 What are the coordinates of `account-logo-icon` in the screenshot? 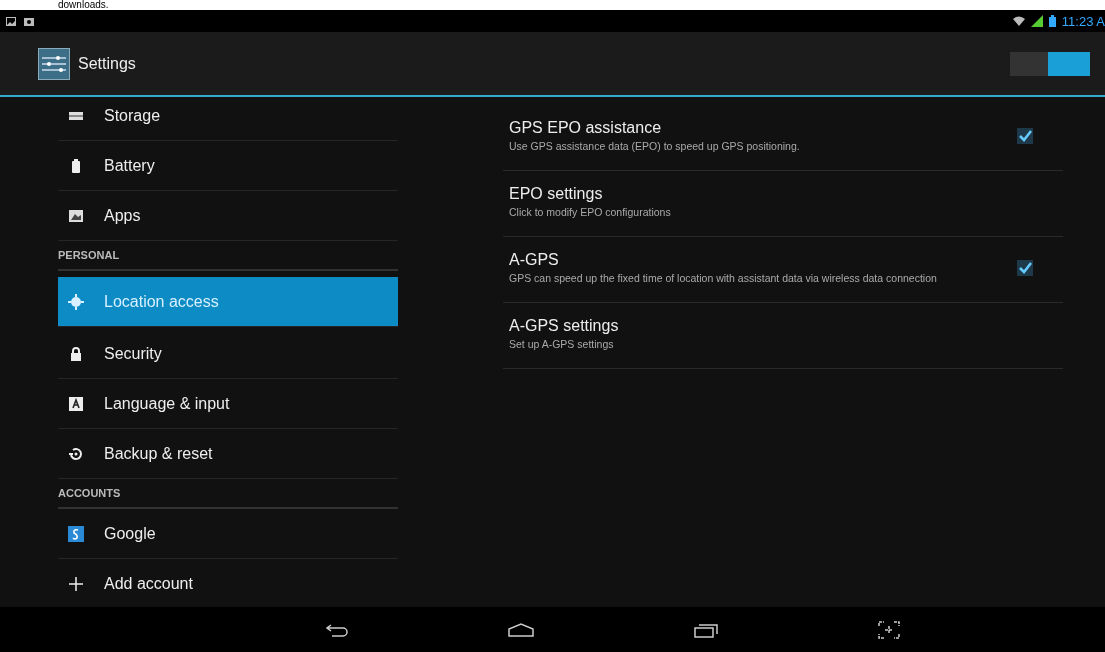 It's located at (76, 533).